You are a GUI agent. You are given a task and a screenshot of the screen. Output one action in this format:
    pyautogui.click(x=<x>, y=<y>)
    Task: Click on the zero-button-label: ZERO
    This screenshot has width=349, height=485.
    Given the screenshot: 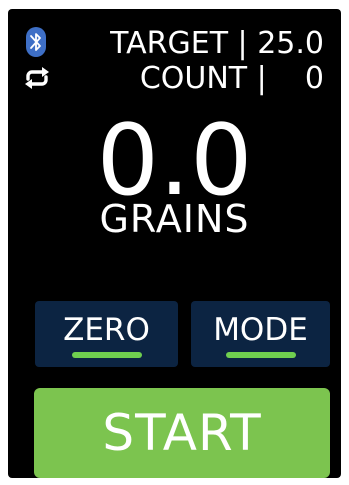 What is the action you would take?
    pyautogui.click(x=106, y=330)
    